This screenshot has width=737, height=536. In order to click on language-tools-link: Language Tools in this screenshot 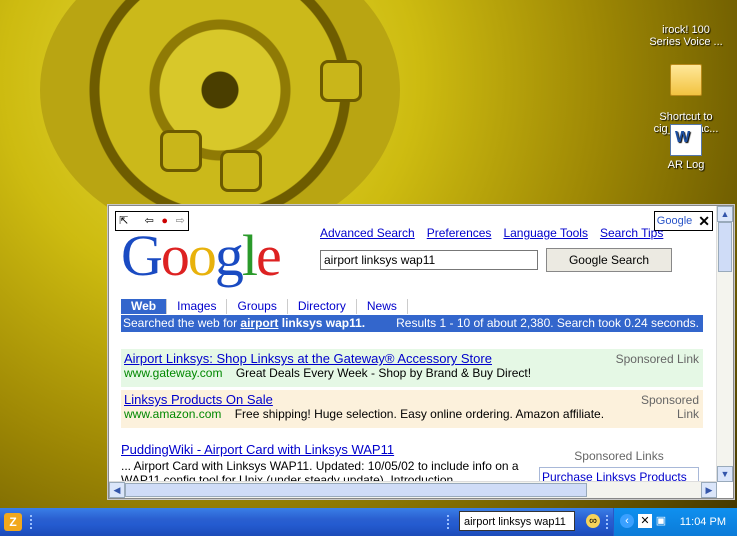, I will do `click(545, 233)`.